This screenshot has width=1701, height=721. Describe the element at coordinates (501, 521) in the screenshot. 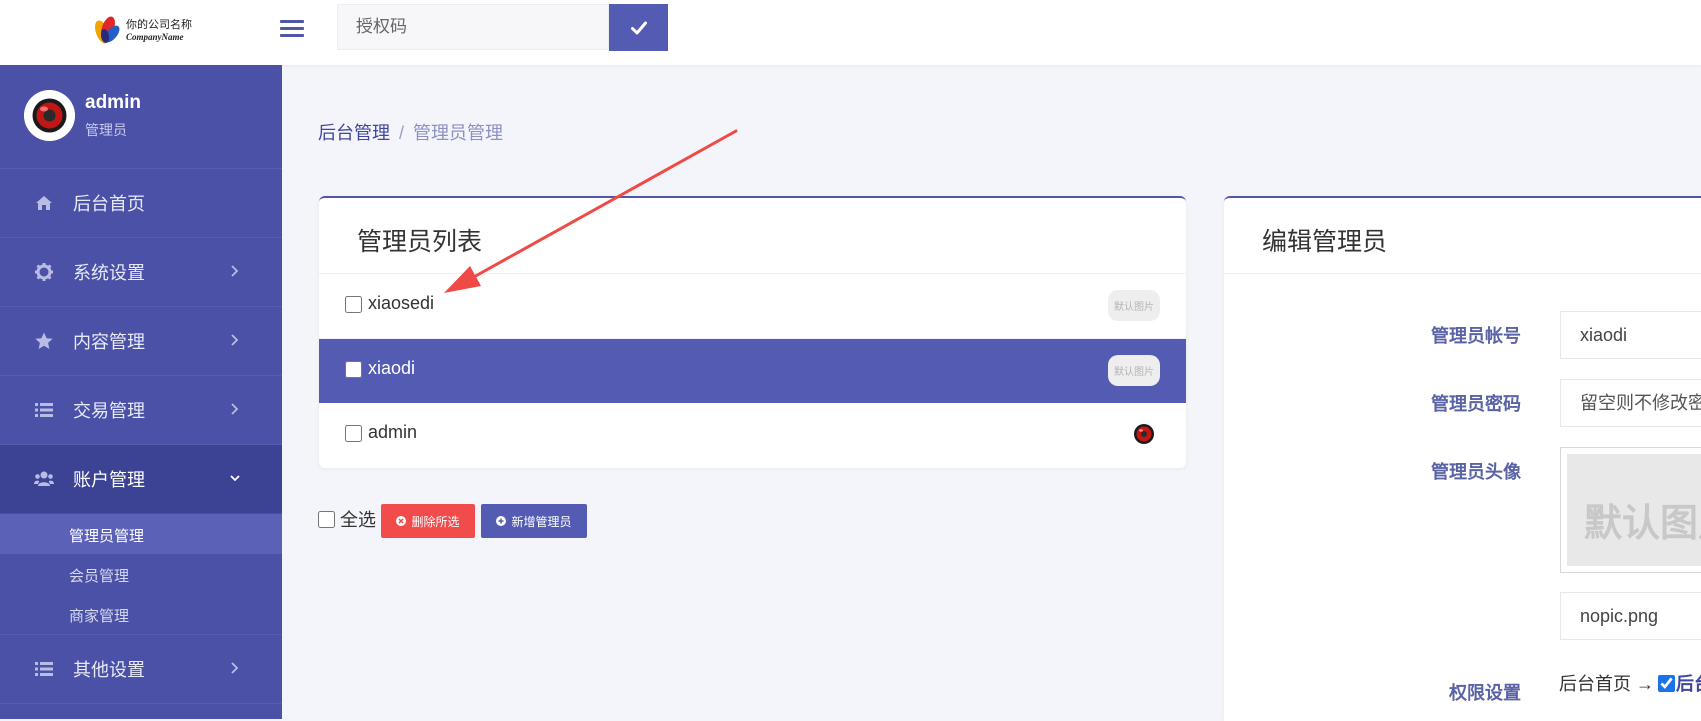

I see `plus-circle-icon` at that location.